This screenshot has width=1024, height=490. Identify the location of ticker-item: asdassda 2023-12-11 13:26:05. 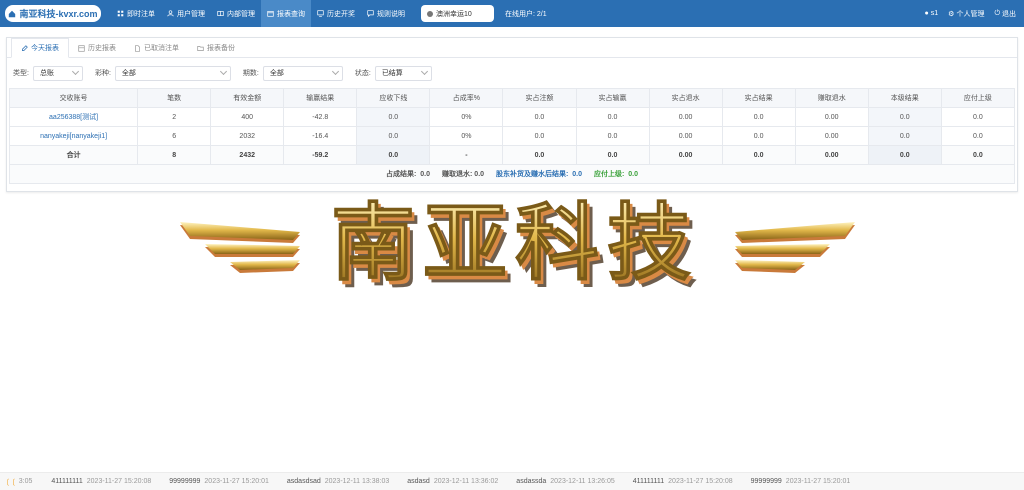
(565, 481).